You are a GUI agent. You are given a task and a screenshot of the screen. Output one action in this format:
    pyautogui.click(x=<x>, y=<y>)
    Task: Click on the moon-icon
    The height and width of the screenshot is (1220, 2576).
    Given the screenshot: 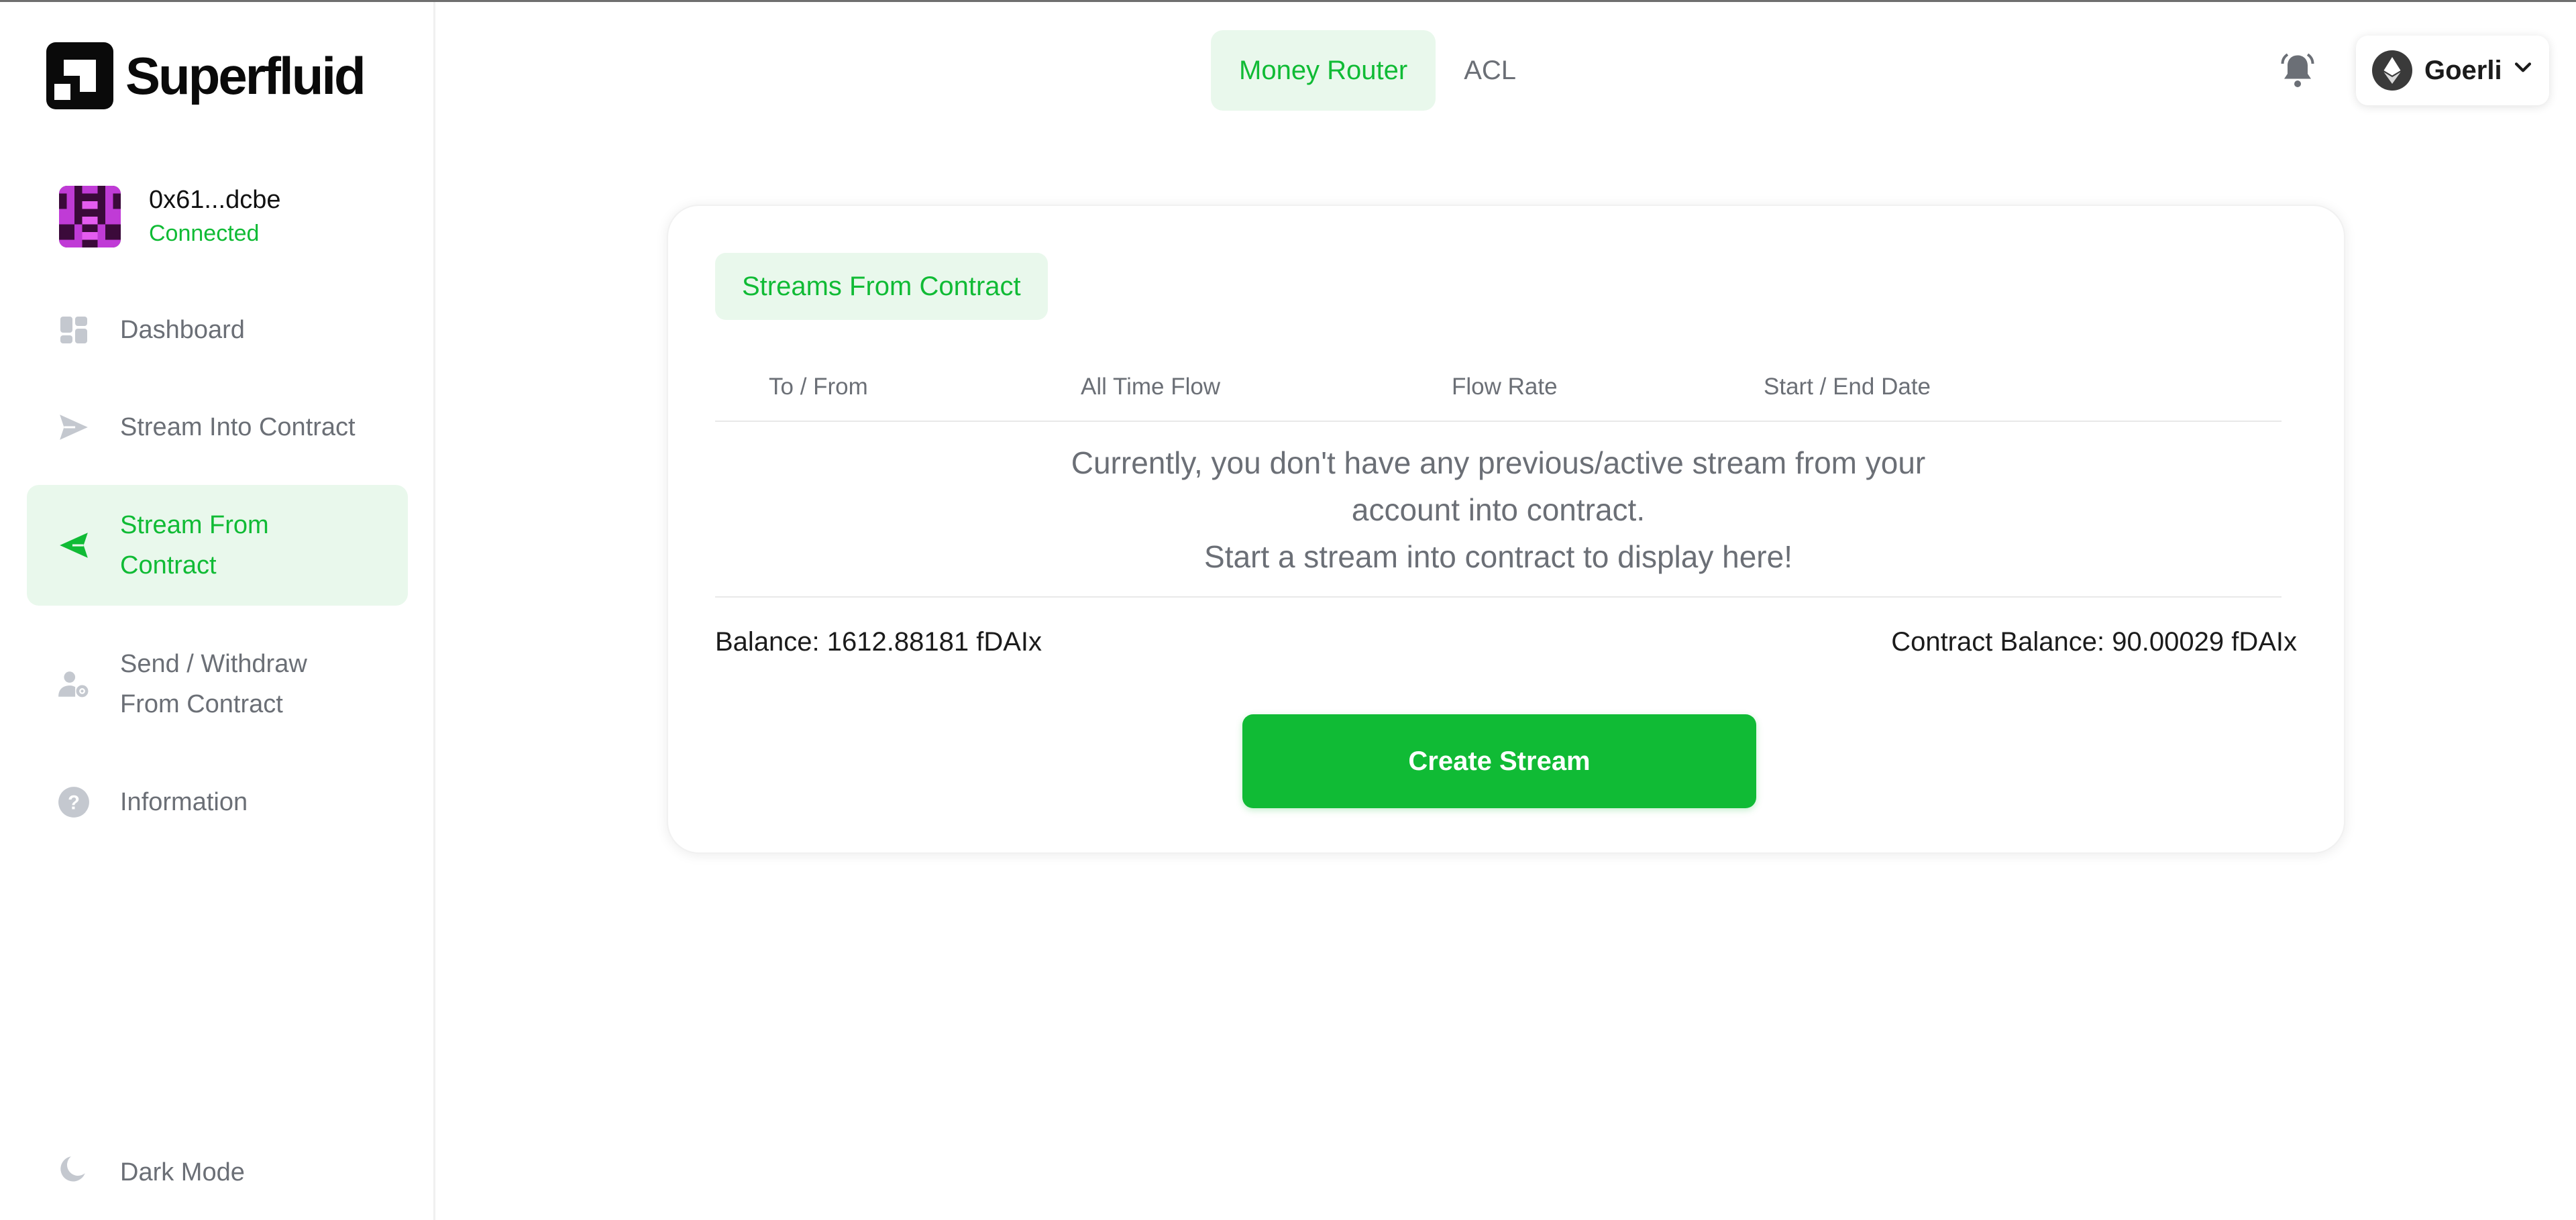 What is the action you would take?
    pyautogui.click(x=74, y=1172)
    